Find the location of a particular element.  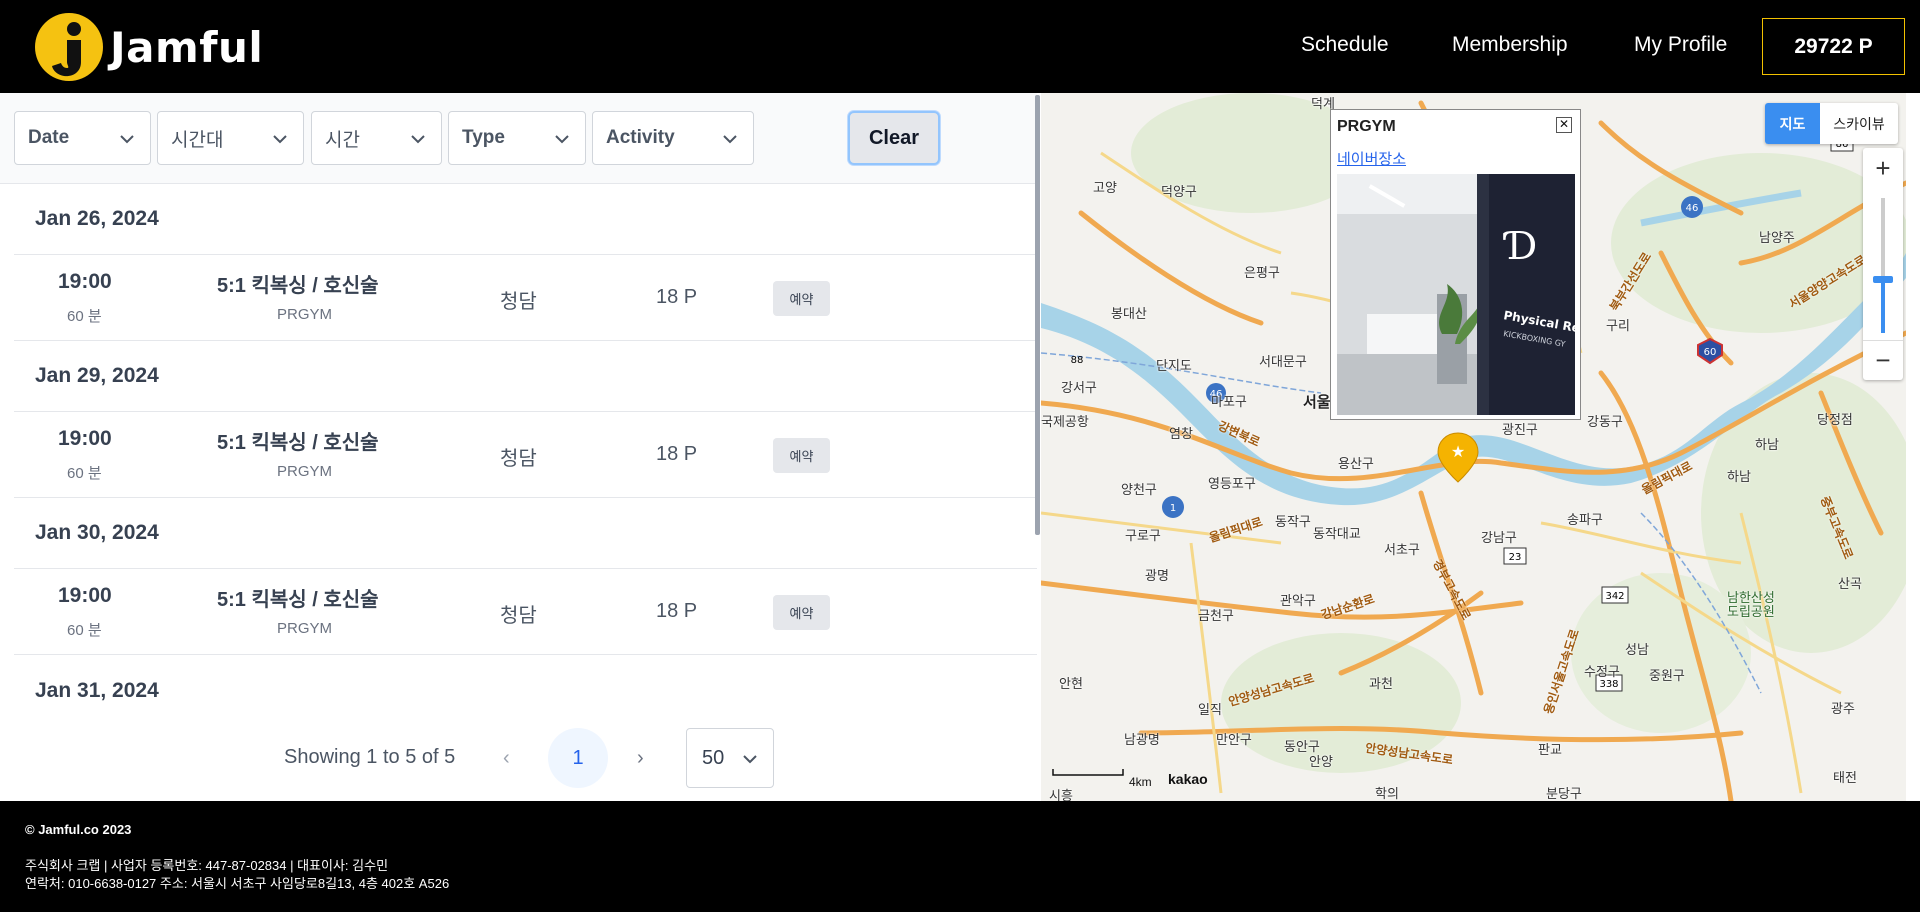

skyview-button: 스카이뷰 is located at coordinates (1859, 123).